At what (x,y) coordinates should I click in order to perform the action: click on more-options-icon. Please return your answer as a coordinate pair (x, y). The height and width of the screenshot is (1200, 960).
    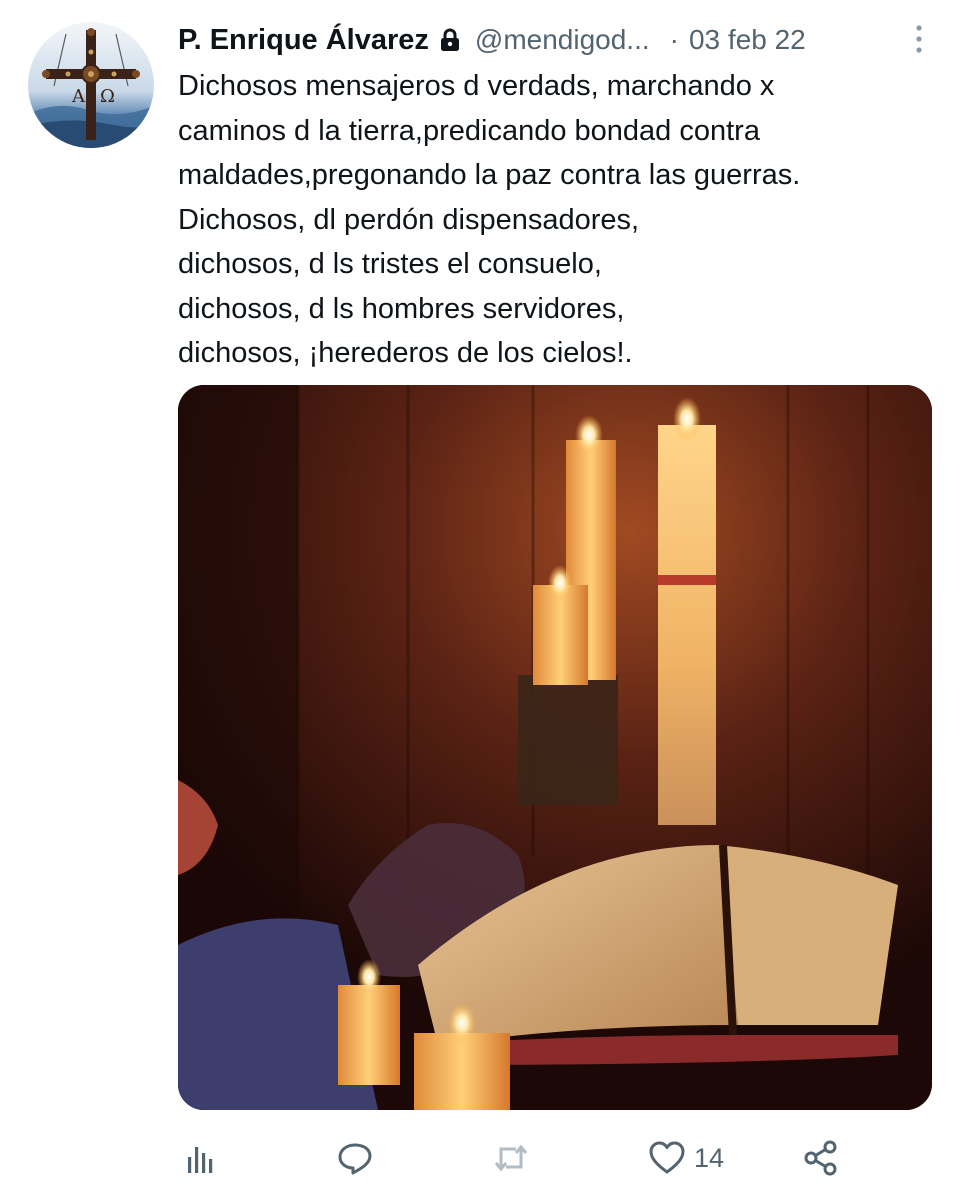
    Looking at the image, I should click on (919, 40).